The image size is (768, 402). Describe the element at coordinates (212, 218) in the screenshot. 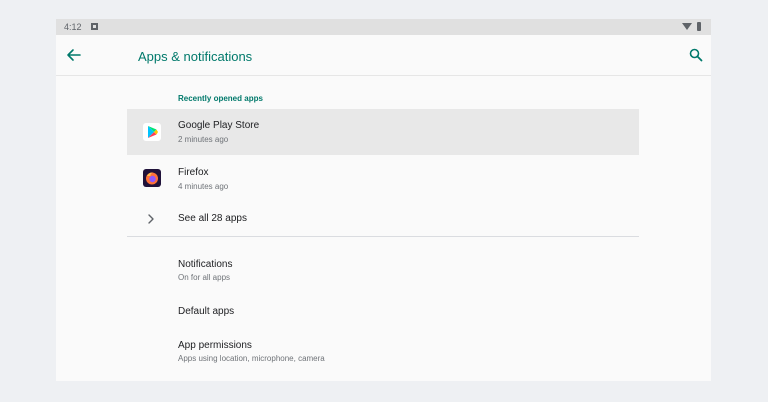

I see `see-all-apps-label: See all 28 apps` at that location.